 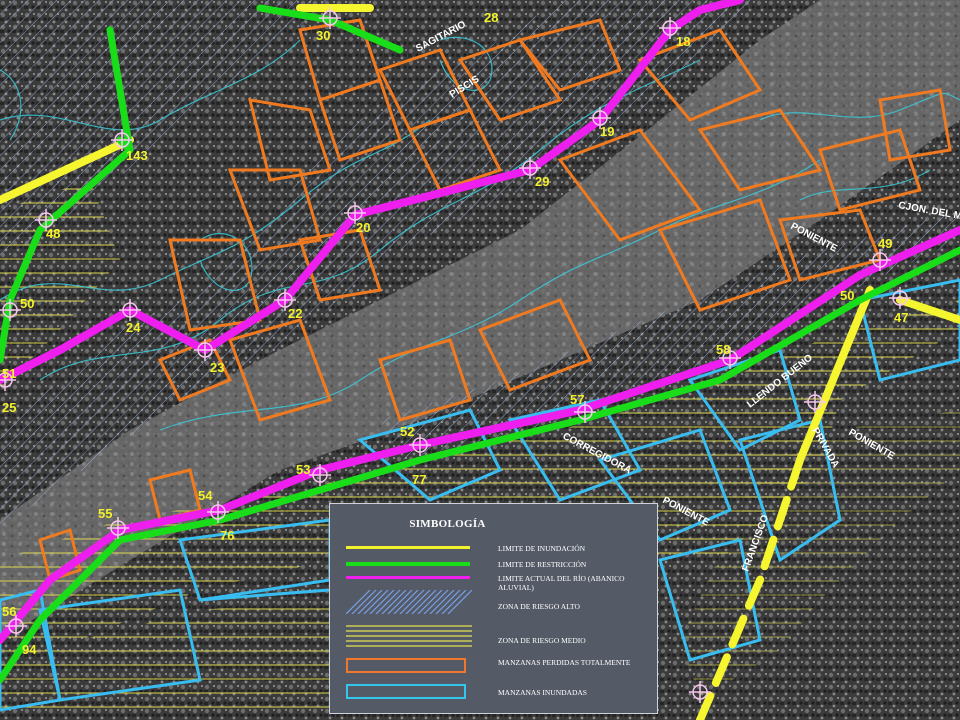 What do you see at coordinates (9, 611) in the screenshot?
I see `point-label: 56` at bounding box center [9, 611].